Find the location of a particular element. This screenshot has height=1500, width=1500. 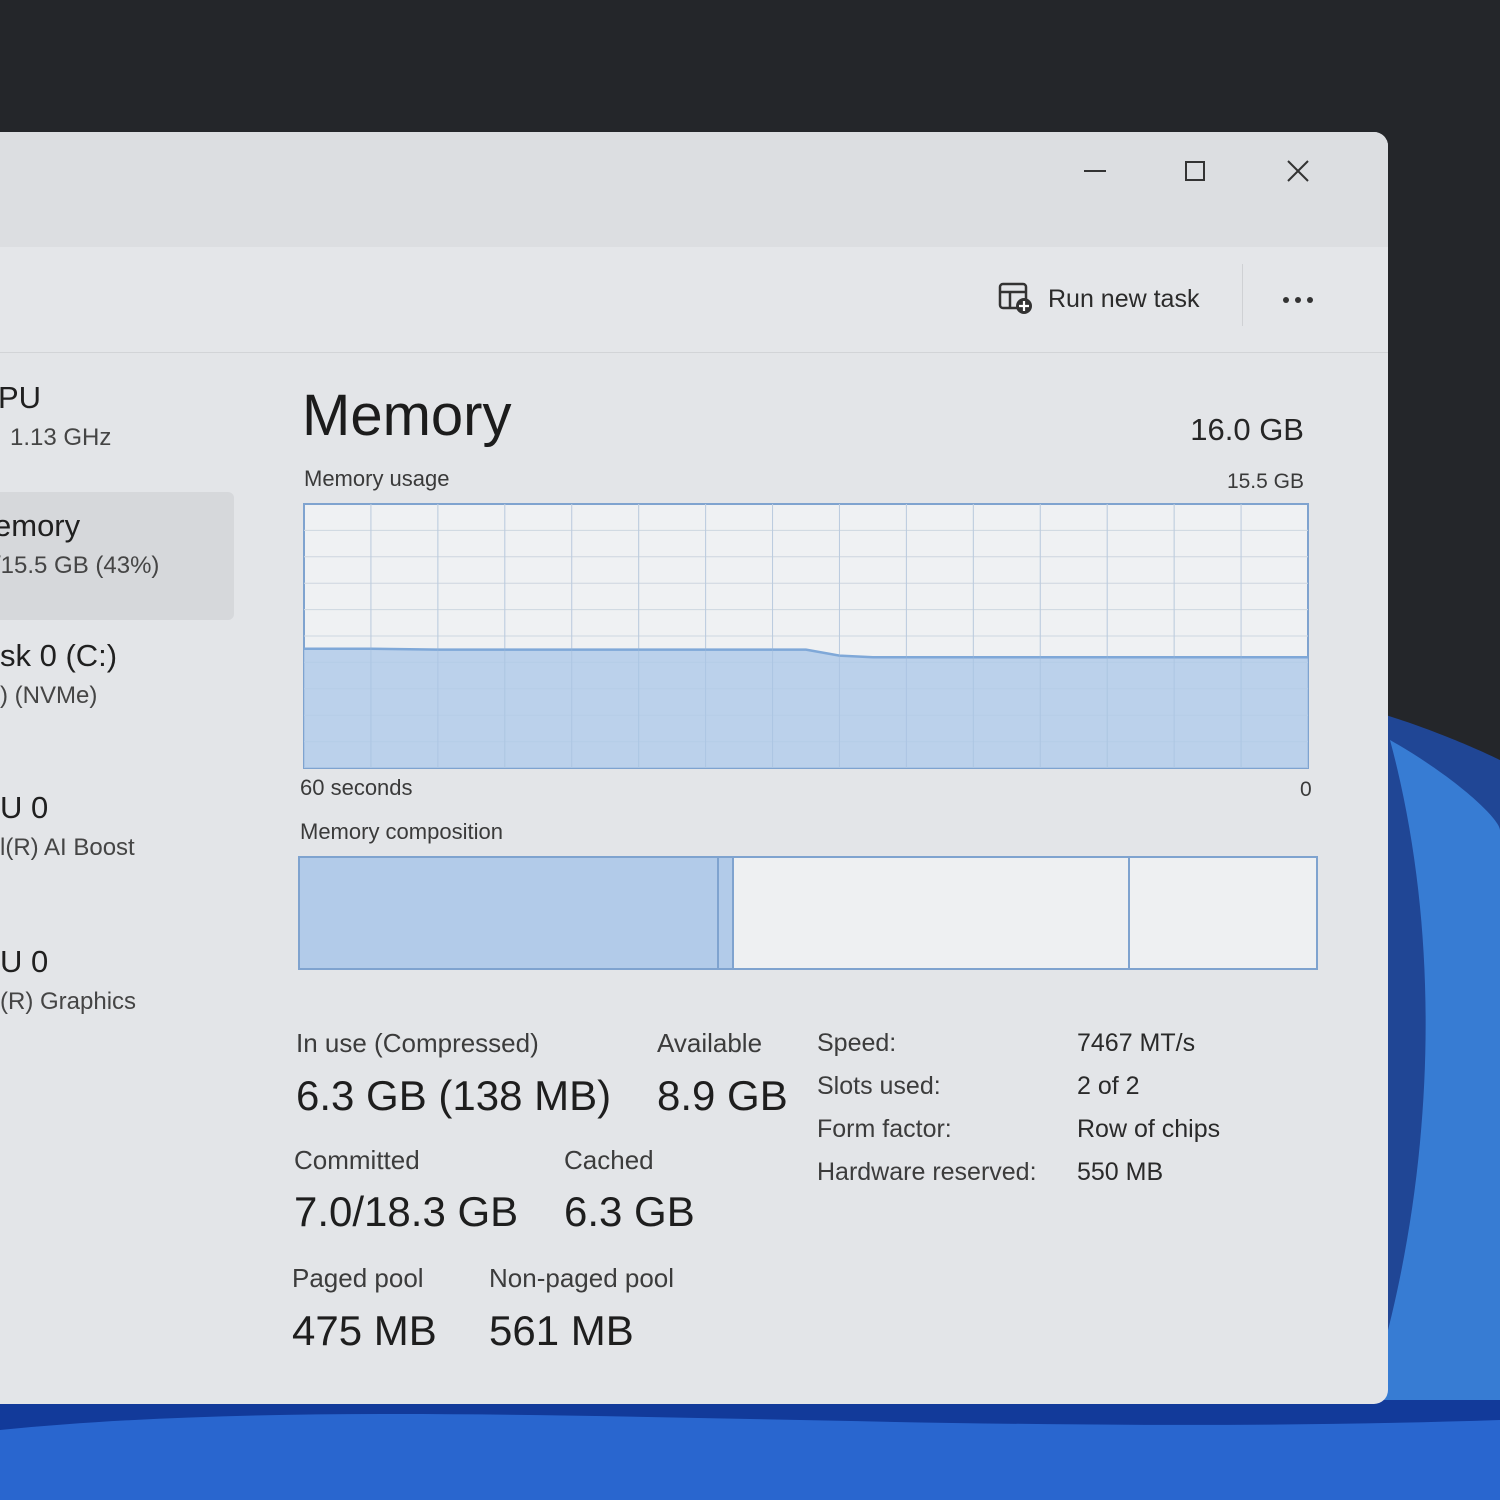

x-axis-end-label: 0 is located at coordinates (1306, 789).